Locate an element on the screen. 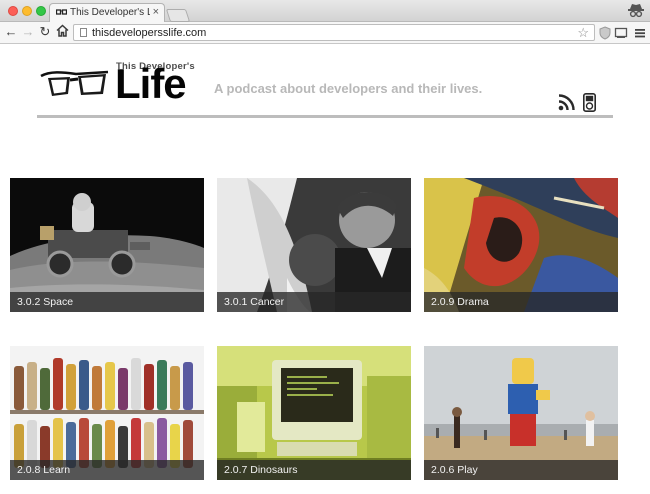 This screenshot has height=494, width=650. reload-icon: ↻ is located at coordinates (45, 32).